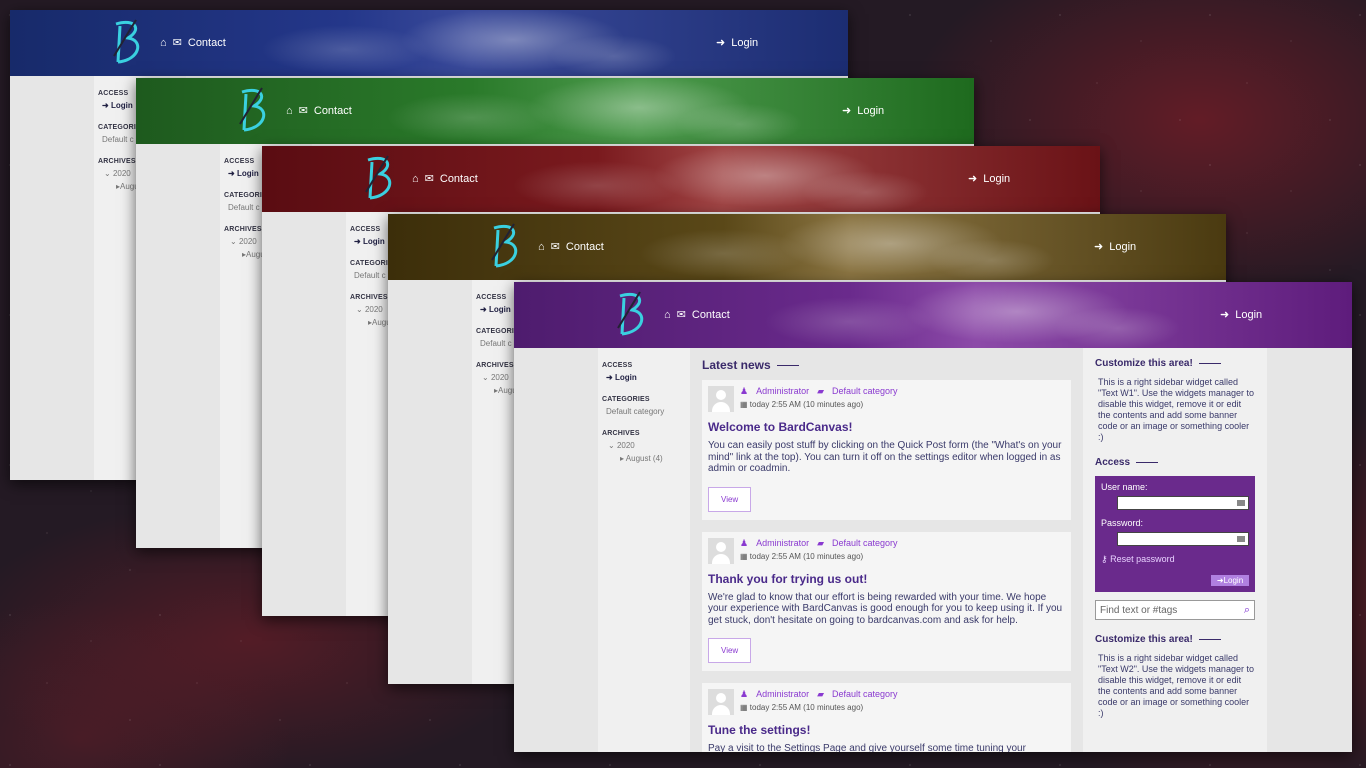 The image size is (1366, 768). What do you see at coordinates (622, 458) in the screenshot?
I see `caret-right-icon: ▸` at bounding box center [622, 458].